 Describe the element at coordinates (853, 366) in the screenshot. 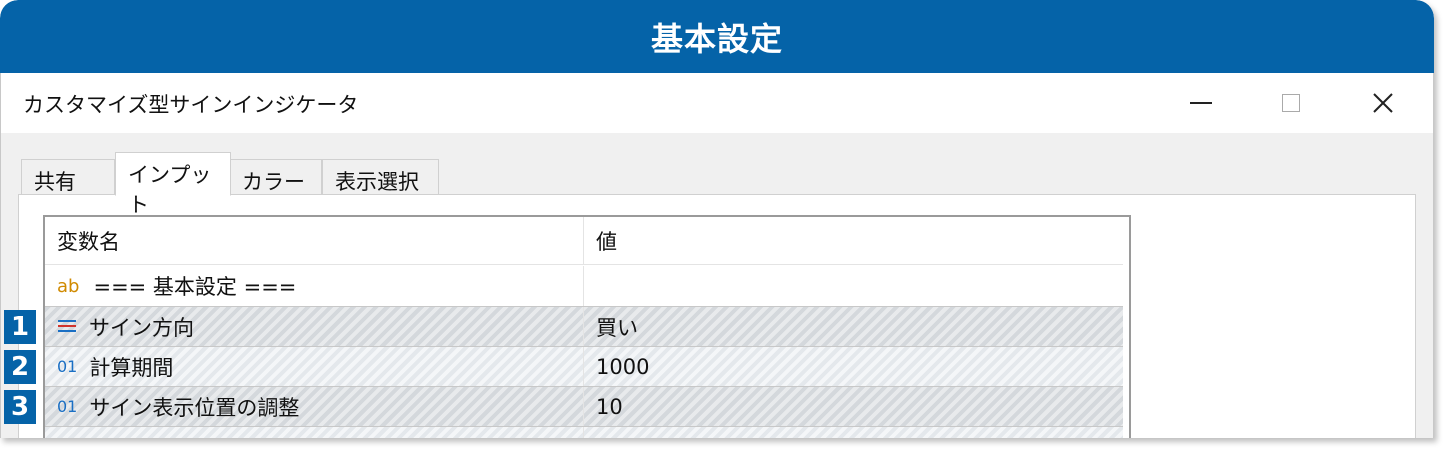

I see `value-cell: 1000` at that location.